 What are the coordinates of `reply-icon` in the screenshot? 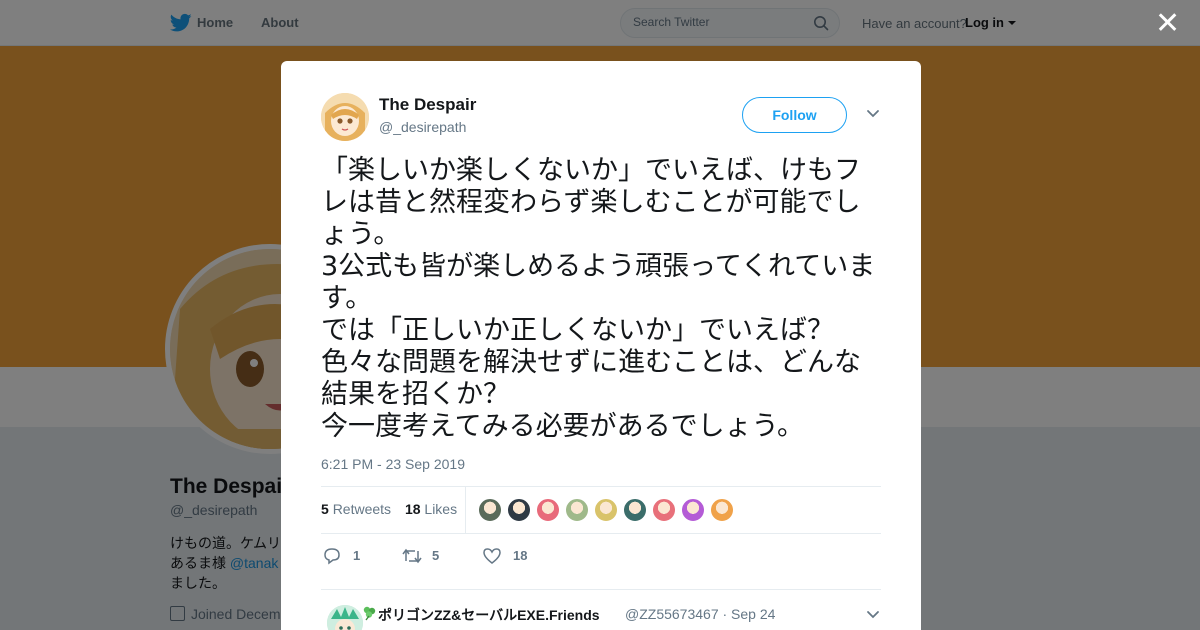 It's located at (332, 556).